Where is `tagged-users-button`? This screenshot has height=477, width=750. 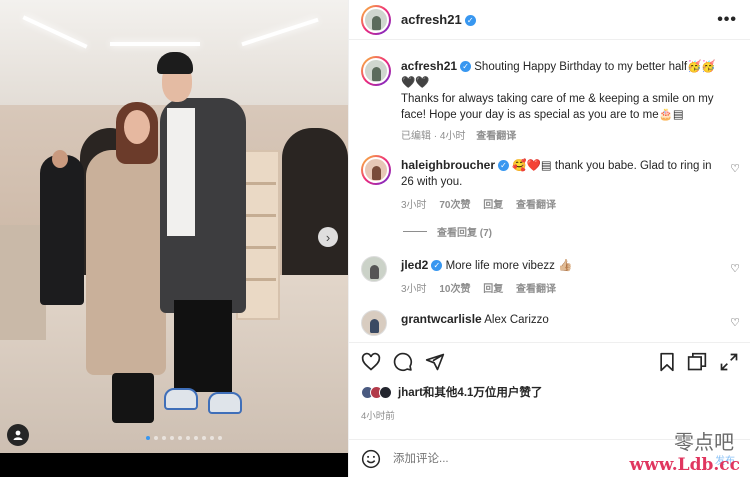
tagged-users-button is located at coordinates (18, 435).